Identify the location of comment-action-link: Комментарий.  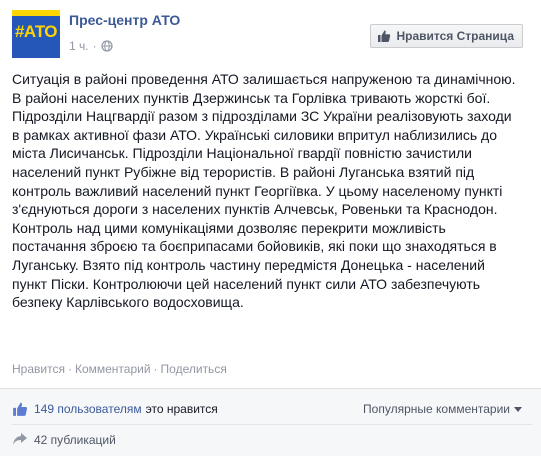
(113, 369).